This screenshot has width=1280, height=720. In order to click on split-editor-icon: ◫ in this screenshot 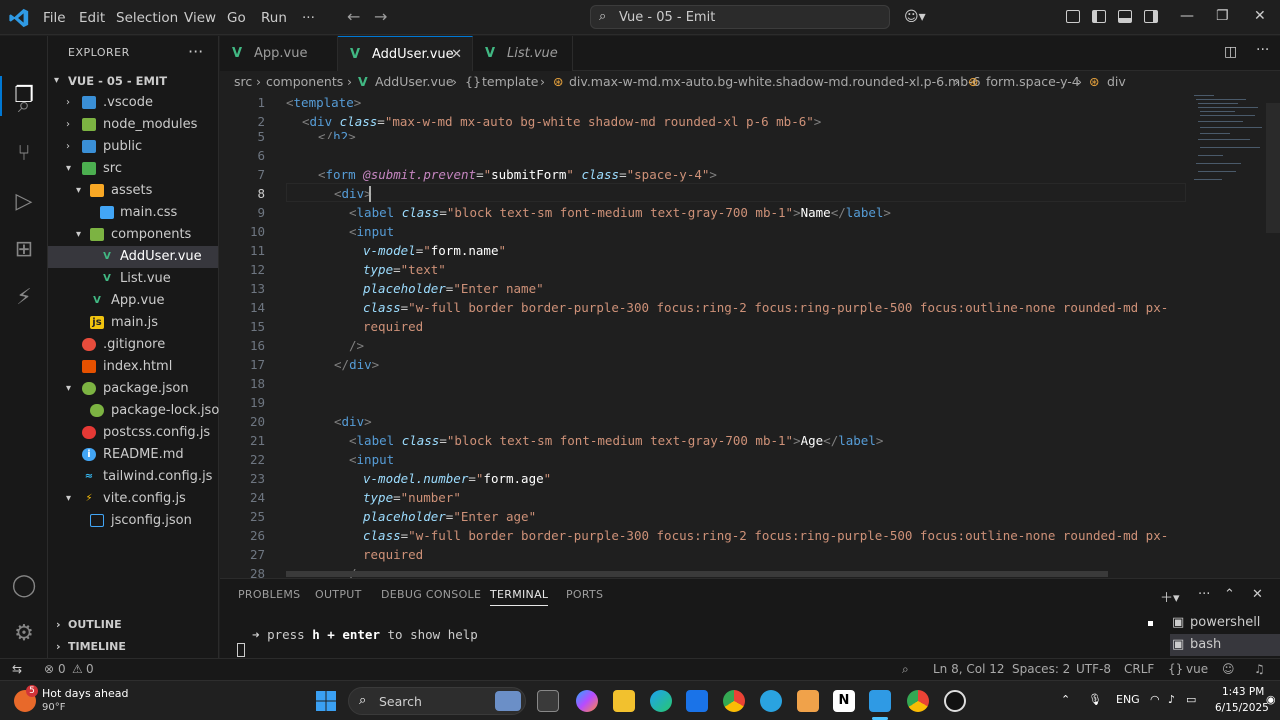, I will do `click(1230, 52)`.